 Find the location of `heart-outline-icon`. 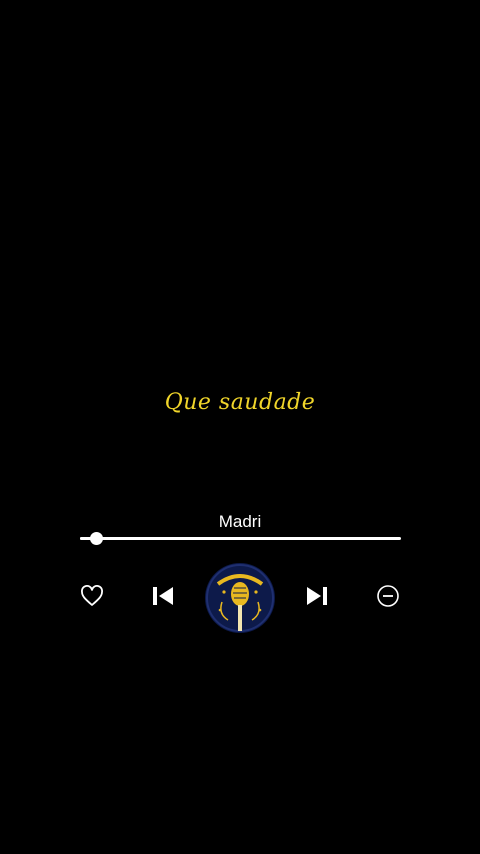

heart-outline-icon is located at coordinates (92, 596).